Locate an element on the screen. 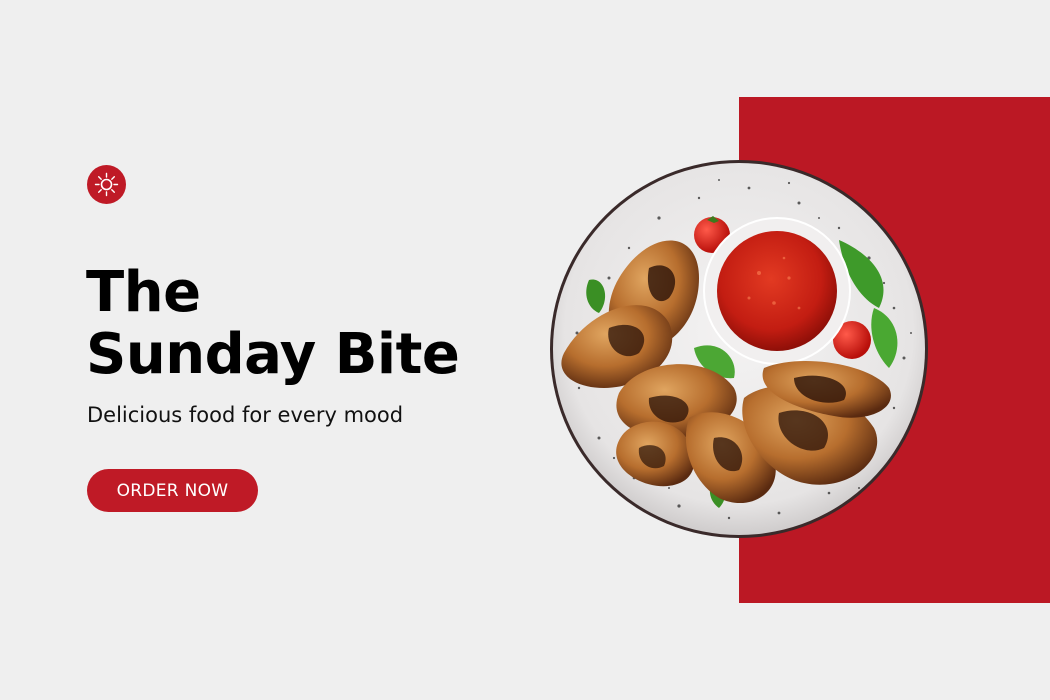  sun-logo-badge is located at coordinates (106, 184).